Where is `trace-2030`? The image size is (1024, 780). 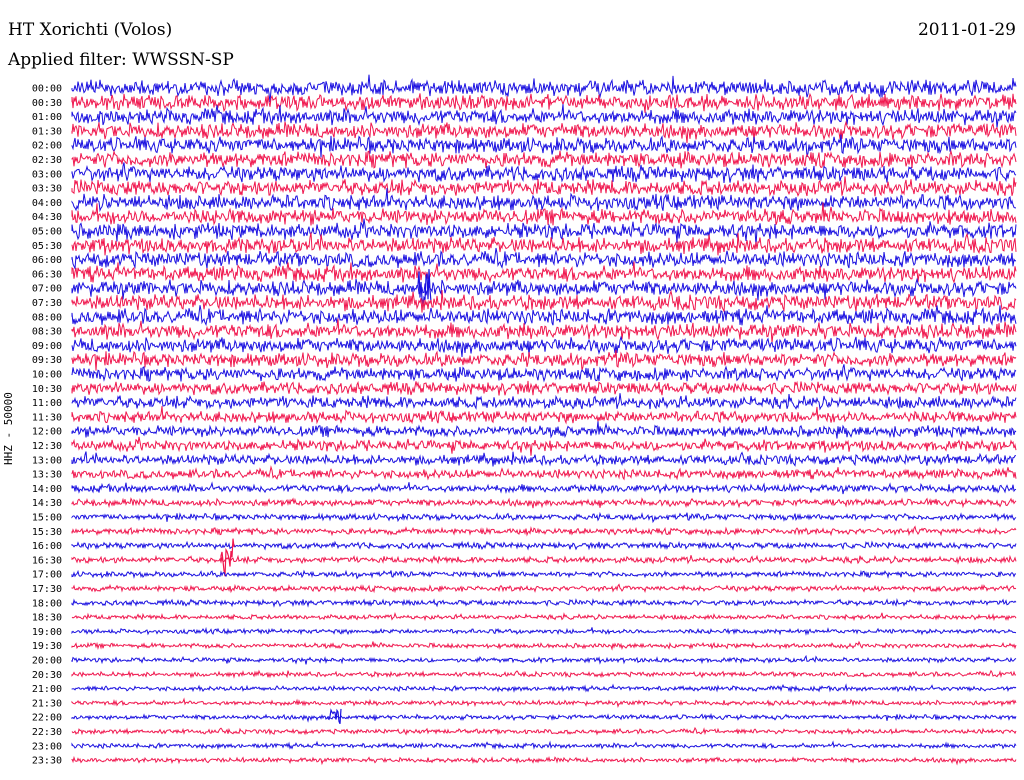
trace-2030 is located at coordinates (544, 674).